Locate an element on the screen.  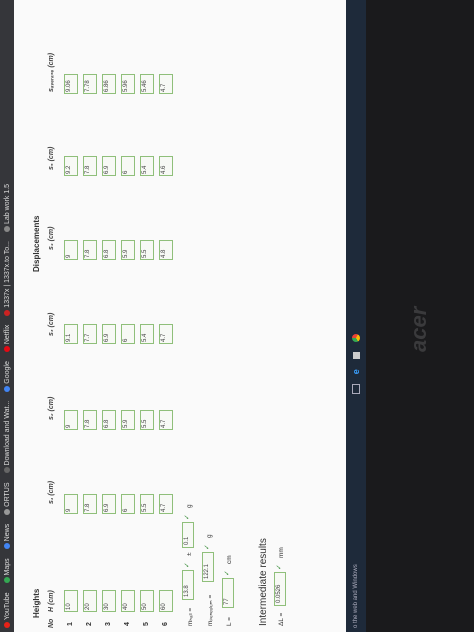
cell-s5: 9.2 is located at coordinates (71, 166).